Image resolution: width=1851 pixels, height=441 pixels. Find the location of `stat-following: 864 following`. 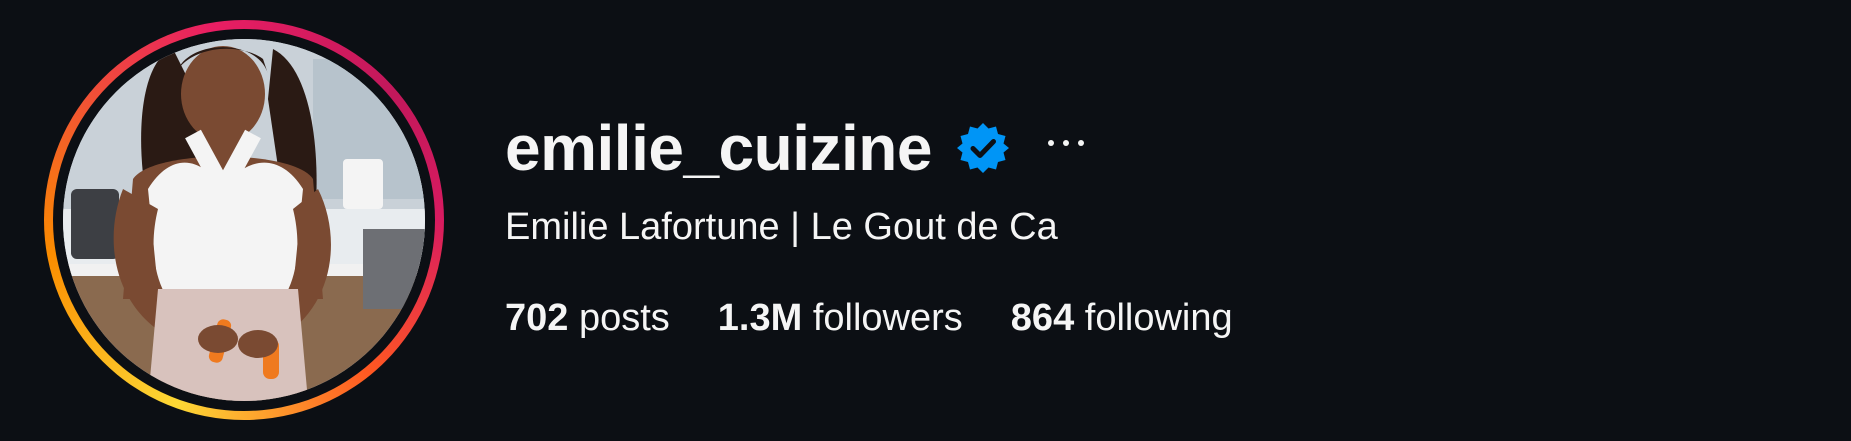

stat-following: 864 following is located at coordinates (1122, 319).